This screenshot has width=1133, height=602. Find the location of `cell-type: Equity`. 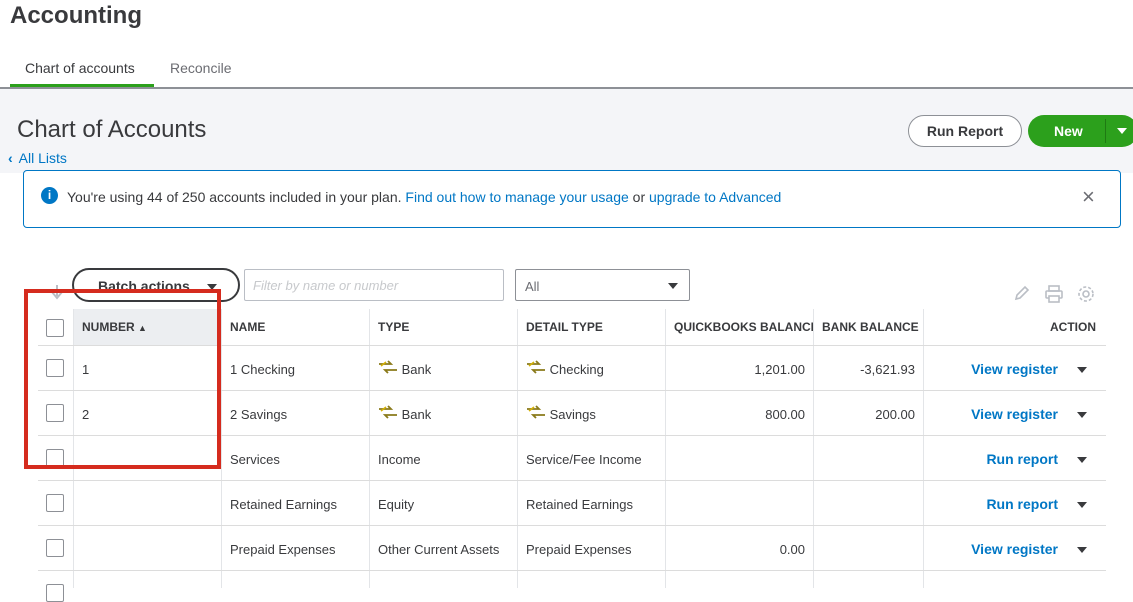

cell-type: Equity is located at coordinates (396, 504).